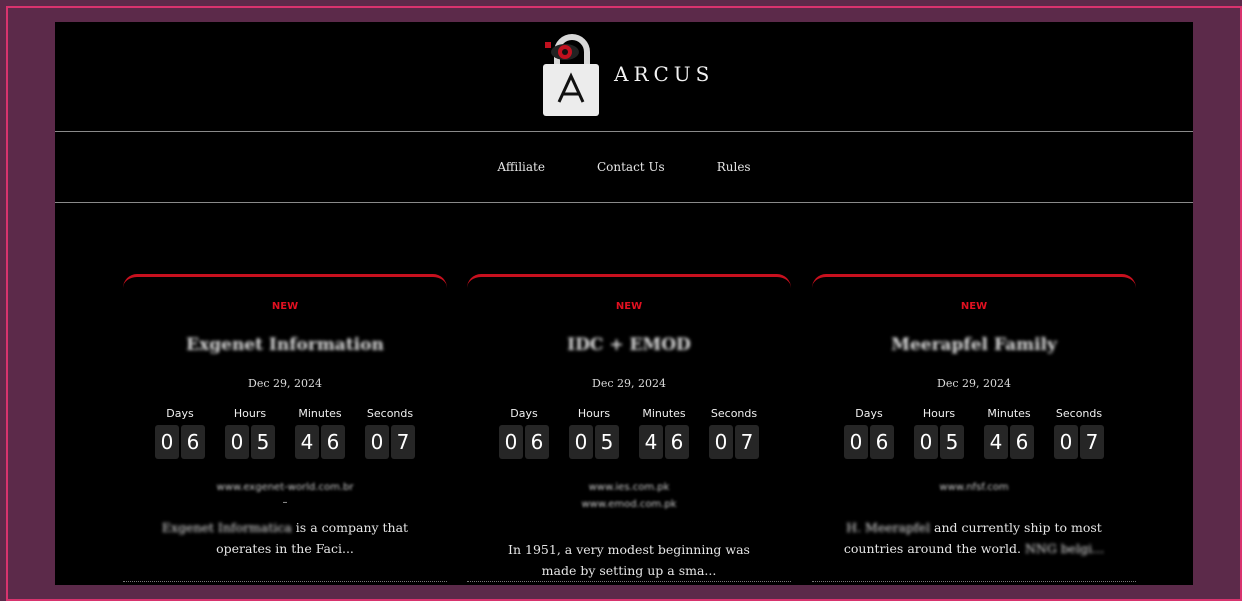 This screenshot has width=1242, height=601. Describe the element at coordinates (624, 202) in the screenshot. I see `nav-divider` at that location.